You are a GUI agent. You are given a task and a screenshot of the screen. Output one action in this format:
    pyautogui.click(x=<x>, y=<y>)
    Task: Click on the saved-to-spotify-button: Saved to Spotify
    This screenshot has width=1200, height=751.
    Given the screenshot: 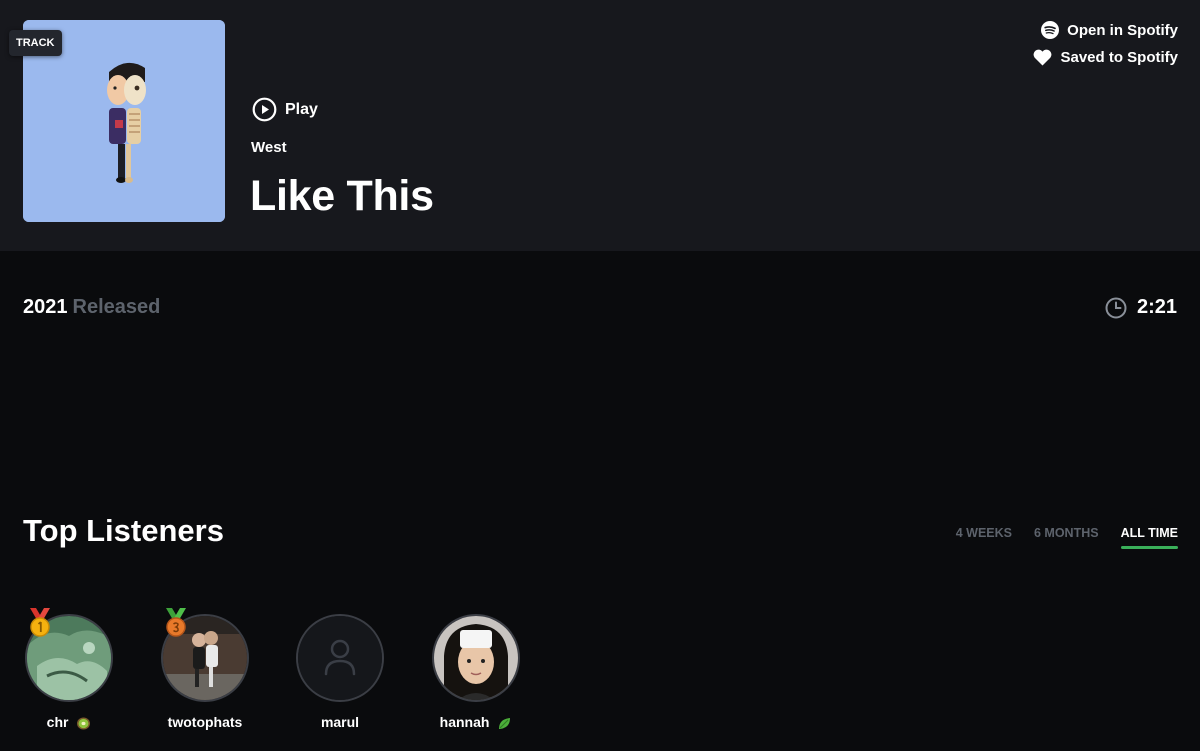 What is the action you would take?
    pyautogui.click(x=1105, y=57)
    